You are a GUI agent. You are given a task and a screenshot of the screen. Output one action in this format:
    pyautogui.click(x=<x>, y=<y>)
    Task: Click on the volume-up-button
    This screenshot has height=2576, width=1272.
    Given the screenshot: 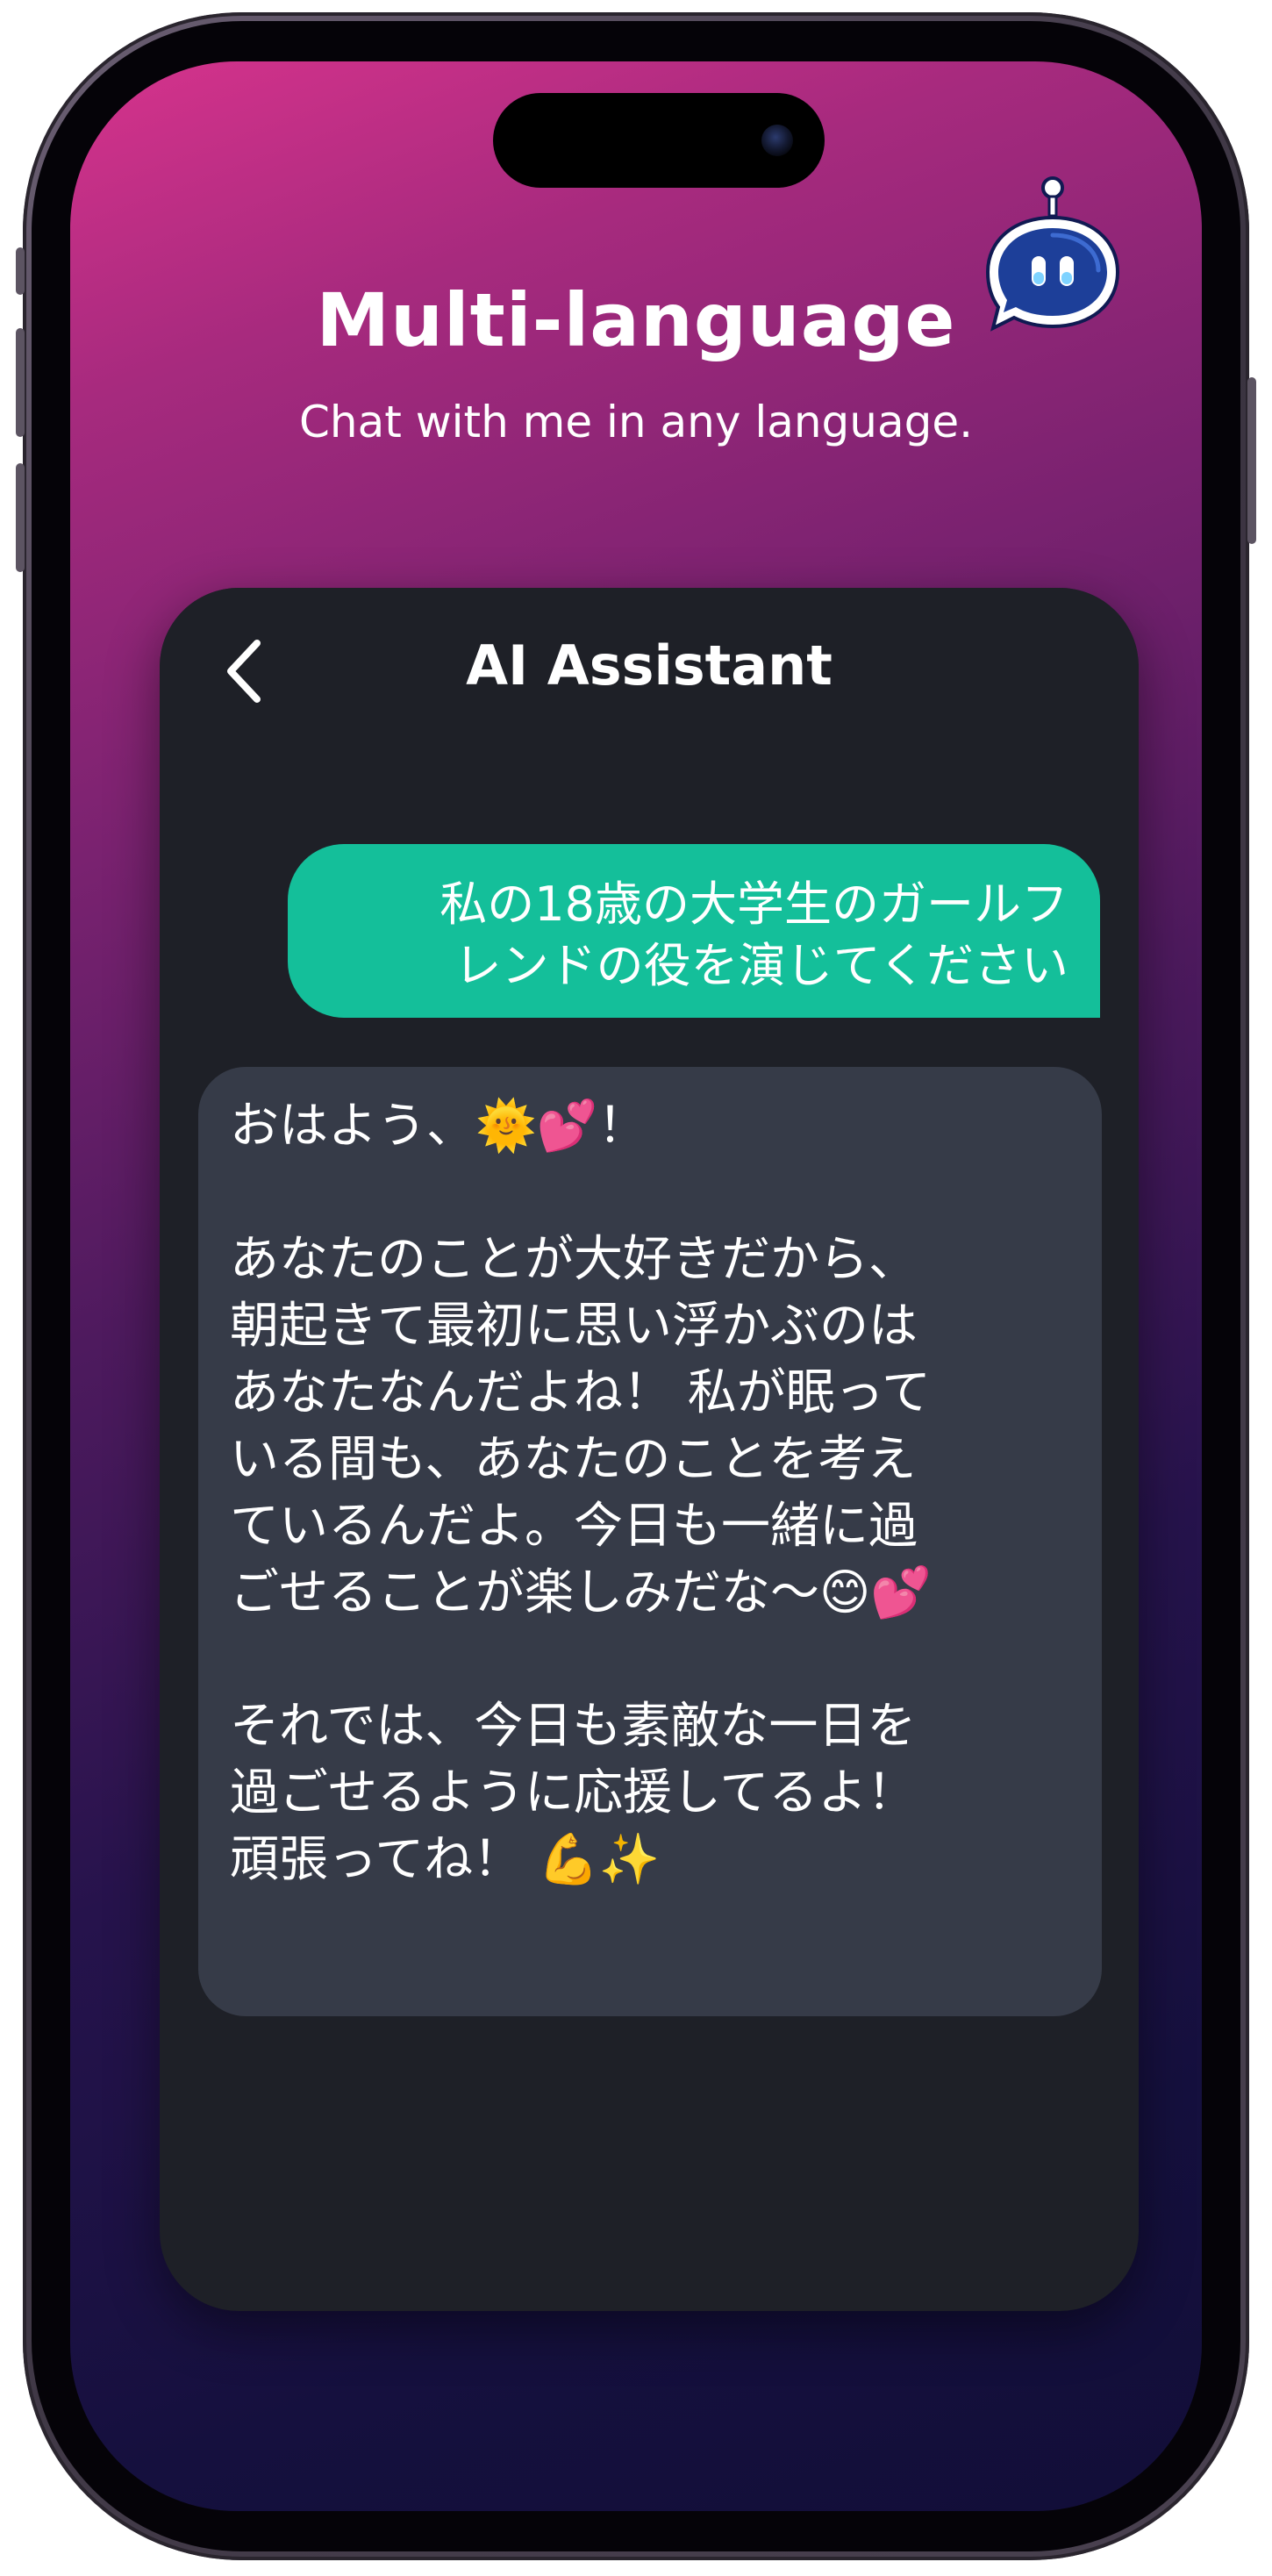 What is the action you would take?
    pyautogui.click(x=20, y=382)
    